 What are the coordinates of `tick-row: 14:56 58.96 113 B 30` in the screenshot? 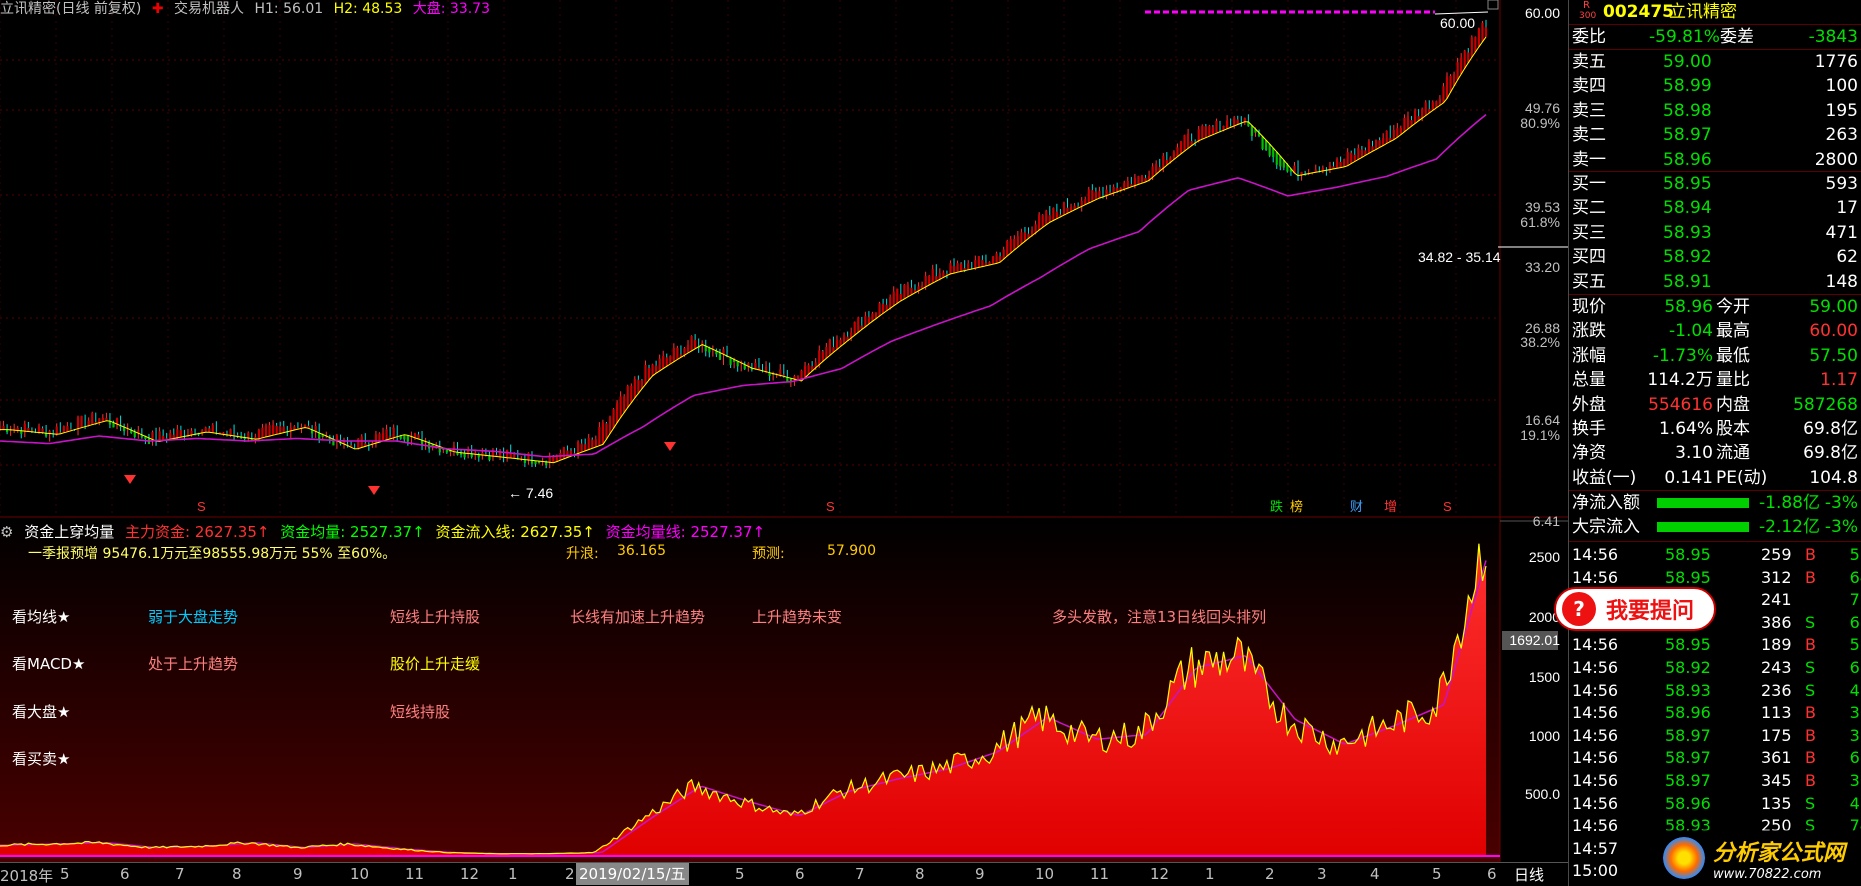 It's located at (1715, 713).